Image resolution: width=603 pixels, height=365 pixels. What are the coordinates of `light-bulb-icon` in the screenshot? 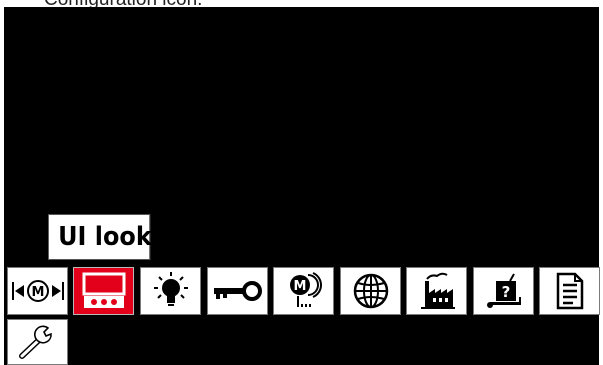 It's located at (170, 289).